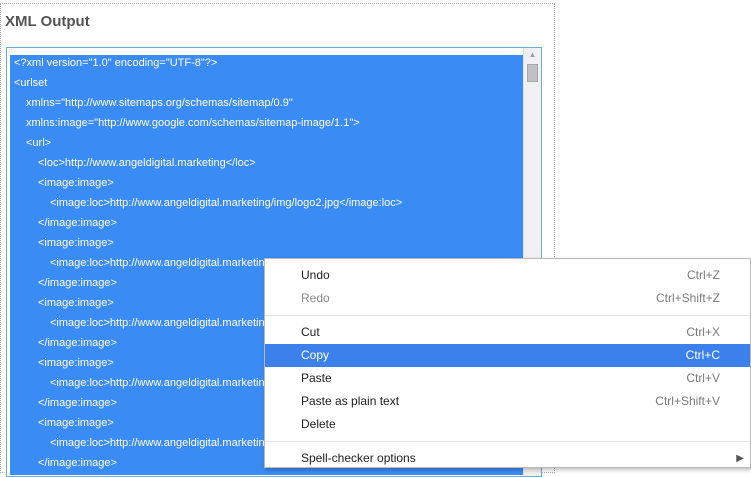 This screenshot has width=751, height=477. Describe the element at coordinates (507, 401) in the screenshot. I see `menu-item-paste-plain-text: Paste as plain text Ctrl+Shift+V` at that location.